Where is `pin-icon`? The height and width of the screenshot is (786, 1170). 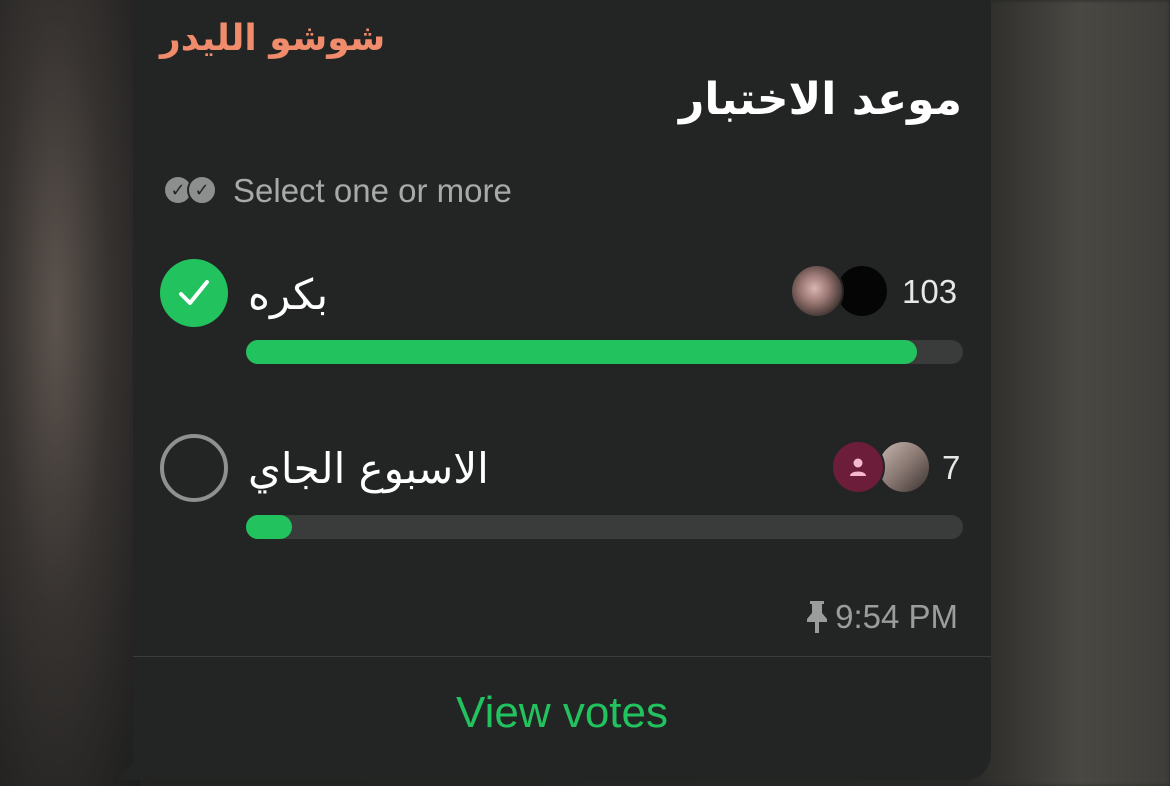
pin-icon is located at coordinates (817, 617).